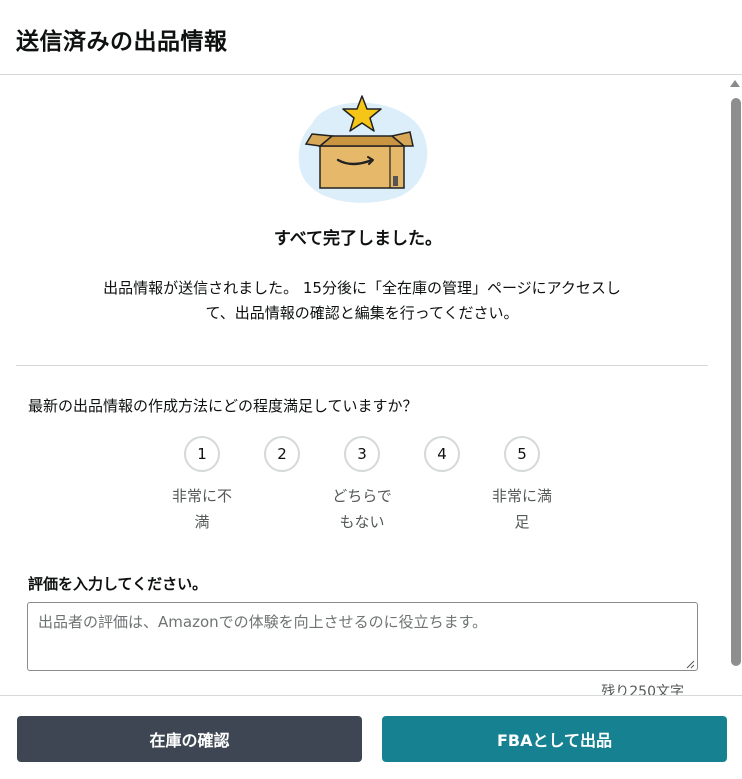  Describe the element at coordinates (202, 454) in the screenshot. I see `rating-button-1: 1` at that location.